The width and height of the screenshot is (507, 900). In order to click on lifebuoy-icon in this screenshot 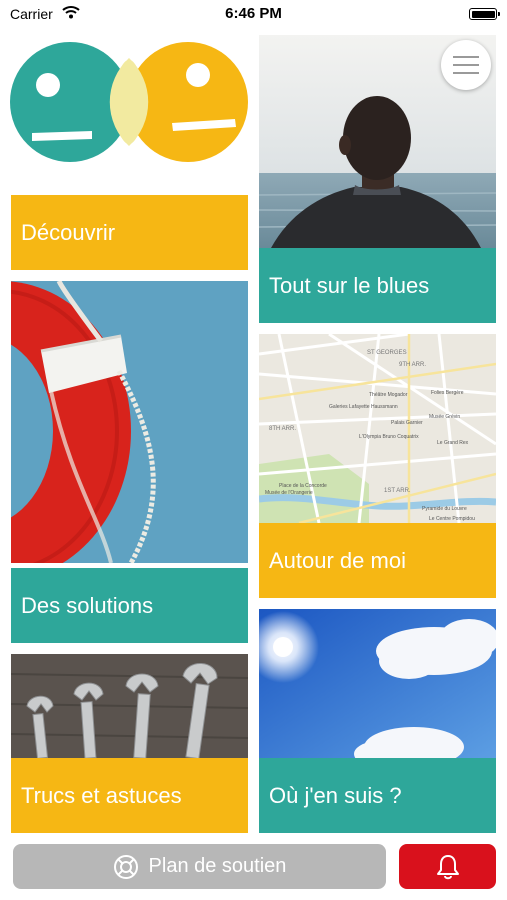, I will do `click(125, 866)`.